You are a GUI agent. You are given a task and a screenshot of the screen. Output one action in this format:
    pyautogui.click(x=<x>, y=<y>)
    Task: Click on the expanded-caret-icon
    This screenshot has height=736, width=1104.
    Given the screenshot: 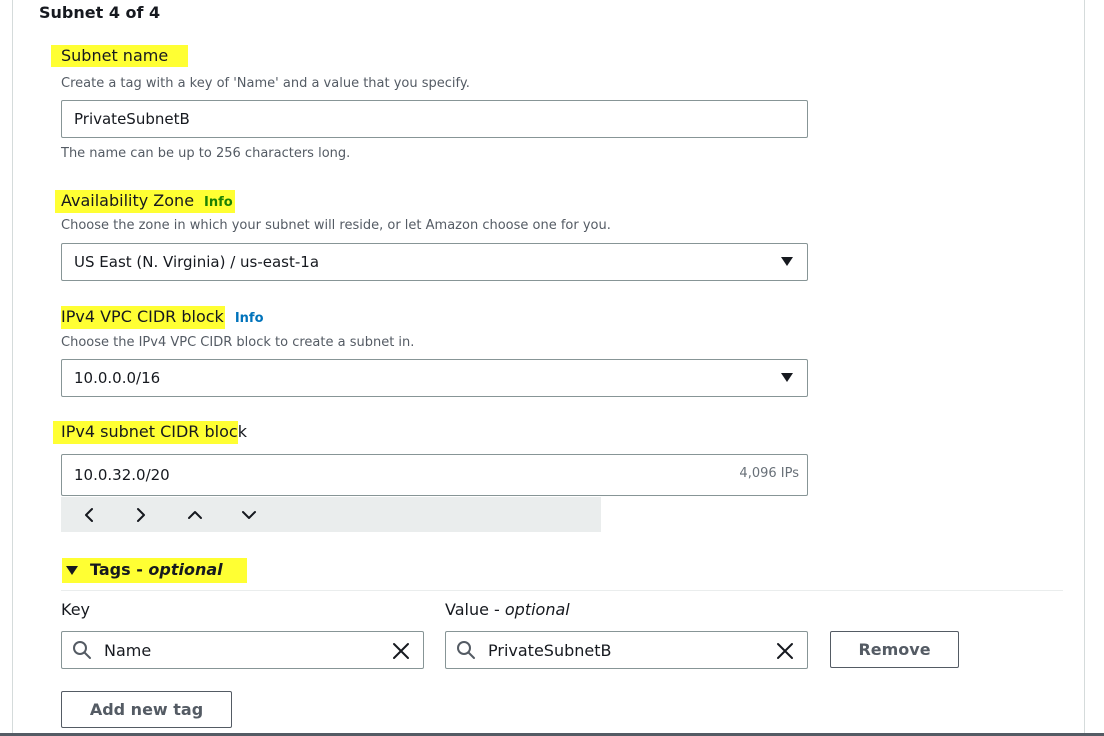 What is the action you would take?
    pyautogui.click(x=72, y=570)
    